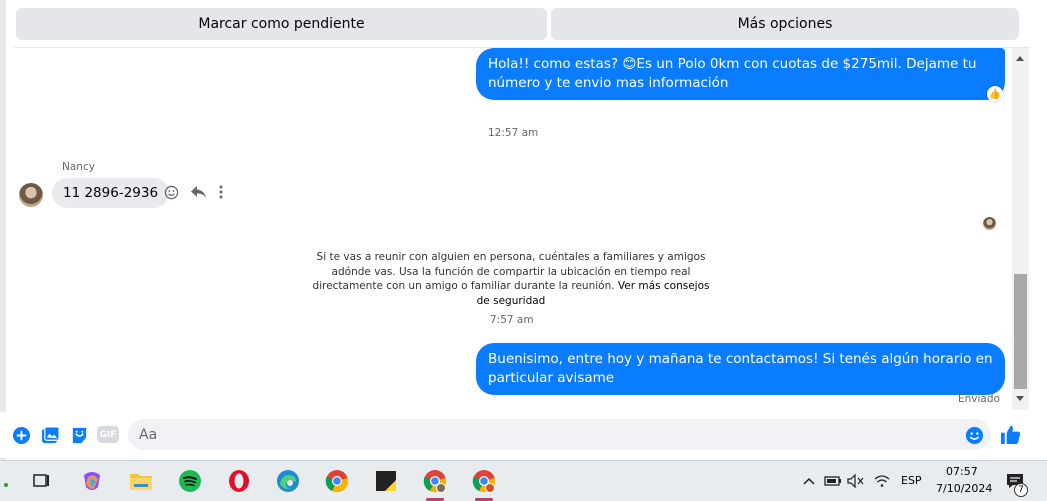 The width and height of the screenshot is (1047, 501). I want to click on more-actions-icon, so click(221, 192).